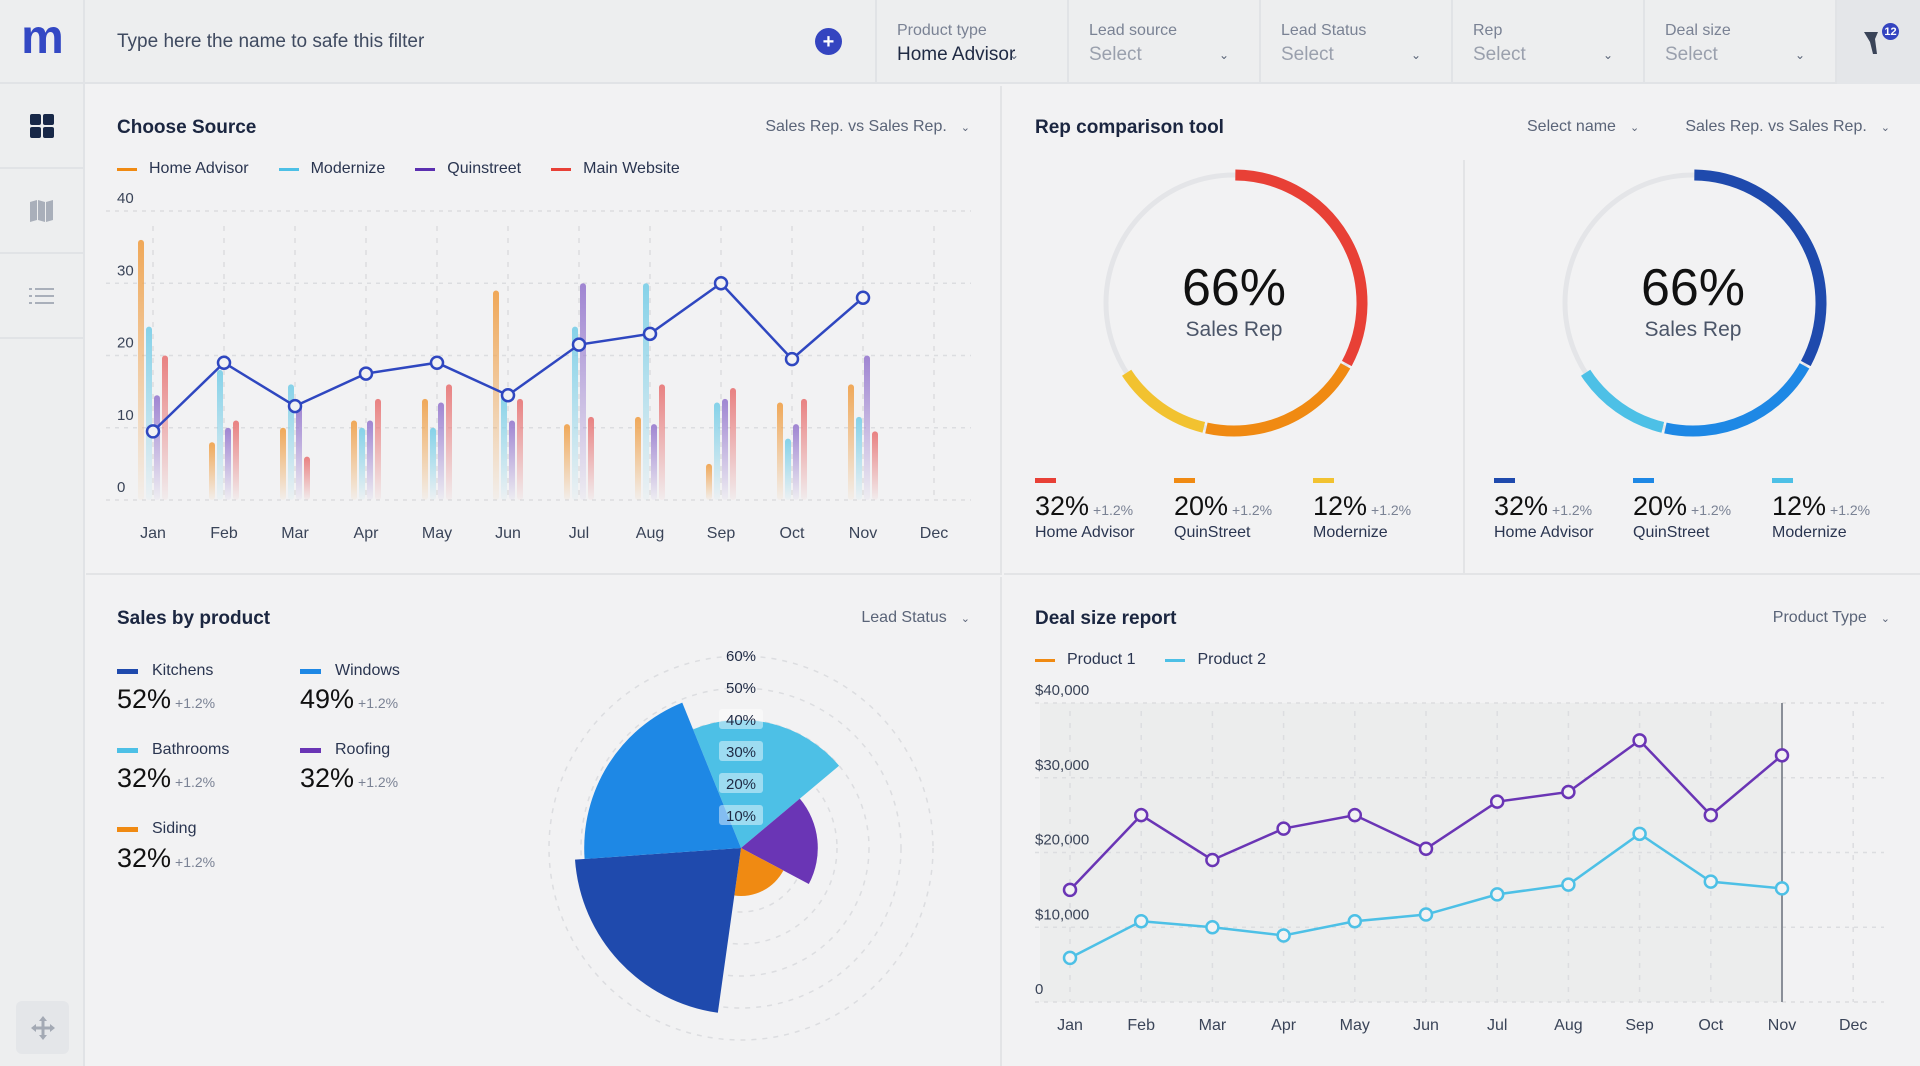  What do you see at coordinates (508, 533) in the screenshot?
I see `x-tick-label: Jun` at bounding box center [508, 533].